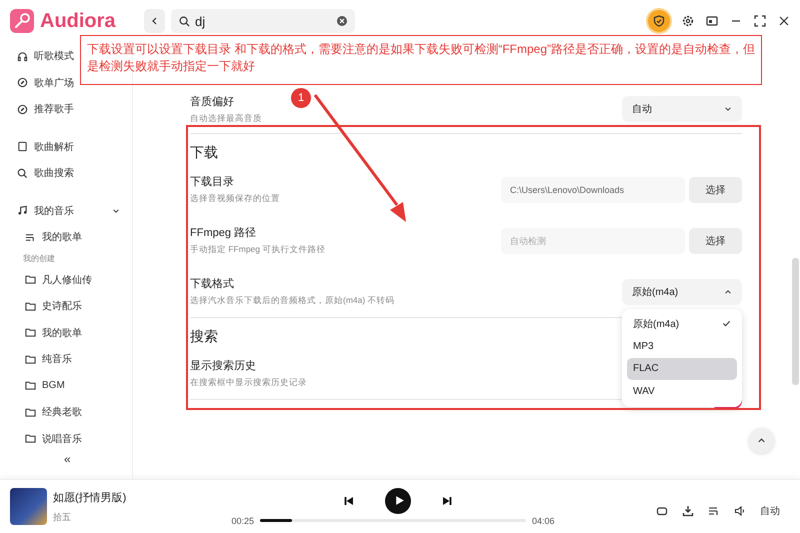 The image size is (800, 533). I want to click on volume-icon, so click(740, 510).